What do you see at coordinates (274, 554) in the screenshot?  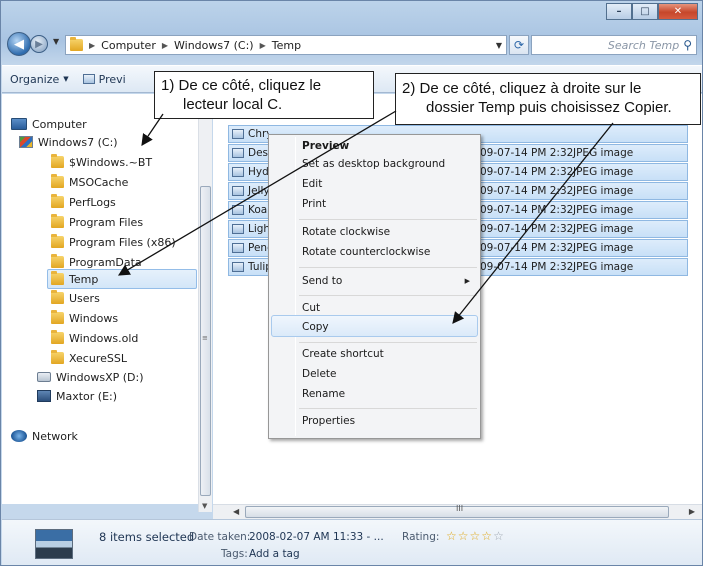 I see `tags-value: Add a tag` at bounding box center [274, 554].